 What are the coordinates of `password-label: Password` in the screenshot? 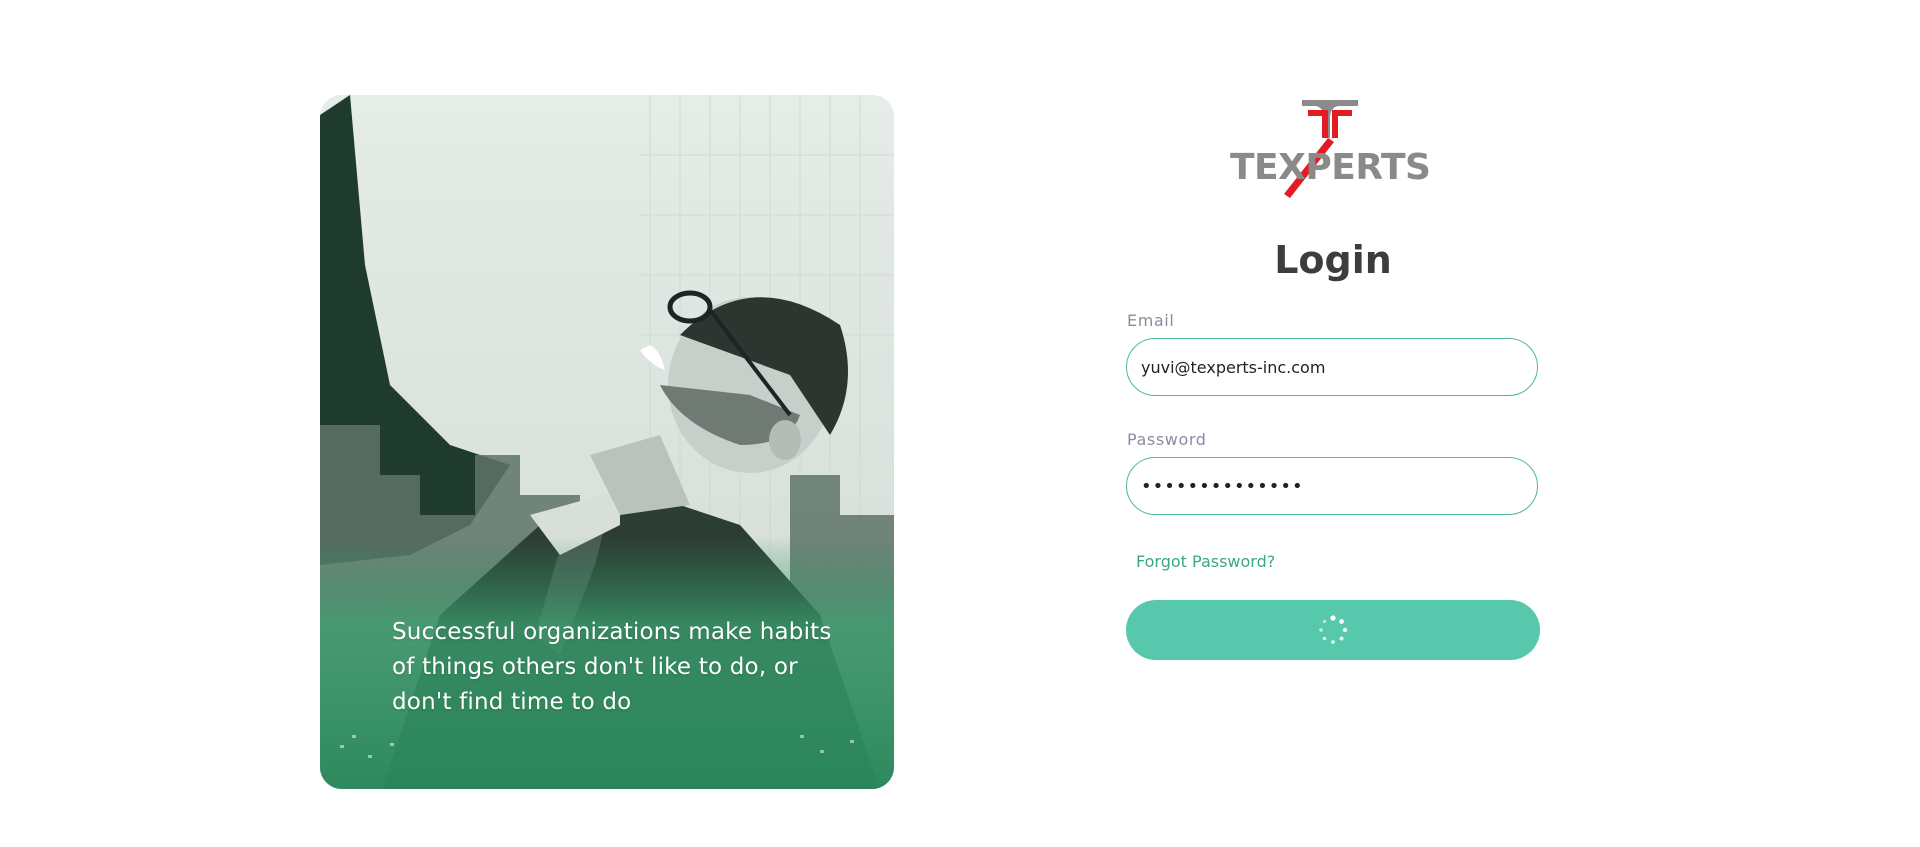 It's located at (1167, 439).